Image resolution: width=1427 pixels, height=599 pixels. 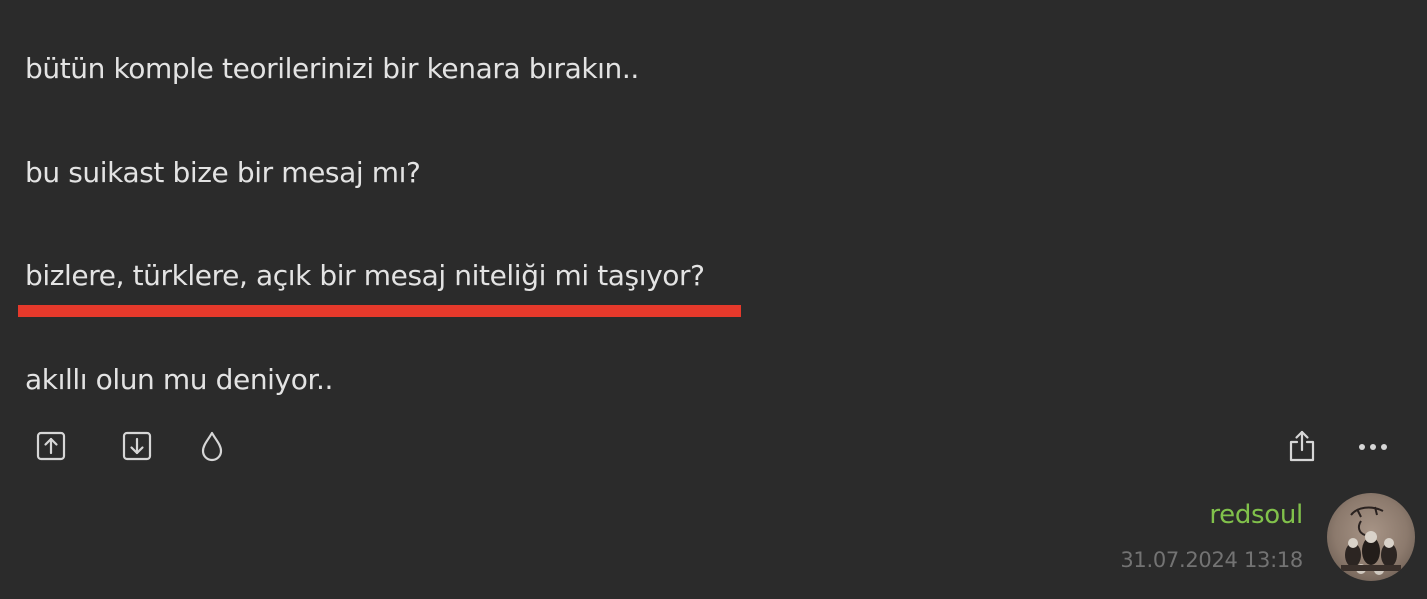 I want to click on share-icon, so click(x=1302, y=446).